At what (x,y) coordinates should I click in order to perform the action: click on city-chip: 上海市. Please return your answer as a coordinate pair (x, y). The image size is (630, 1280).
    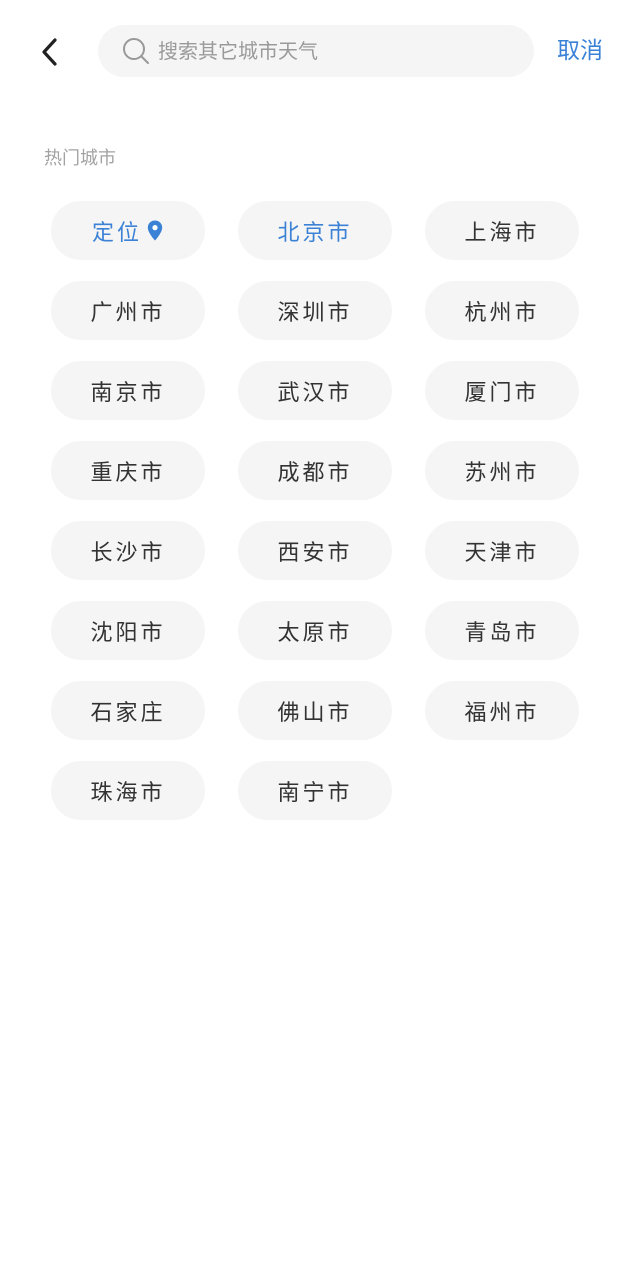
    Looking at the image, I should click on (502, 230).